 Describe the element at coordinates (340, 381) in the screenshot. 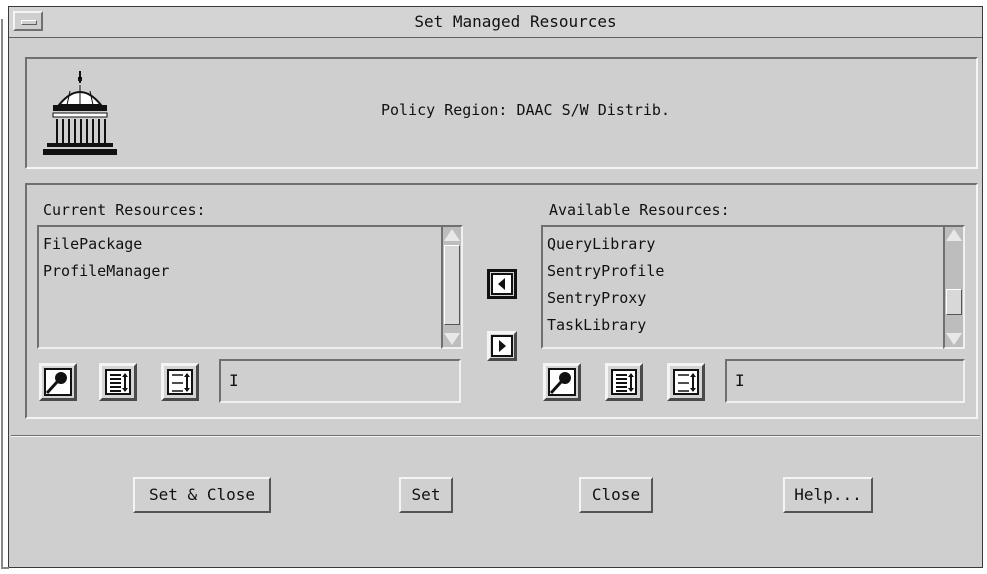

I see `current-filter-input: I` at that location.